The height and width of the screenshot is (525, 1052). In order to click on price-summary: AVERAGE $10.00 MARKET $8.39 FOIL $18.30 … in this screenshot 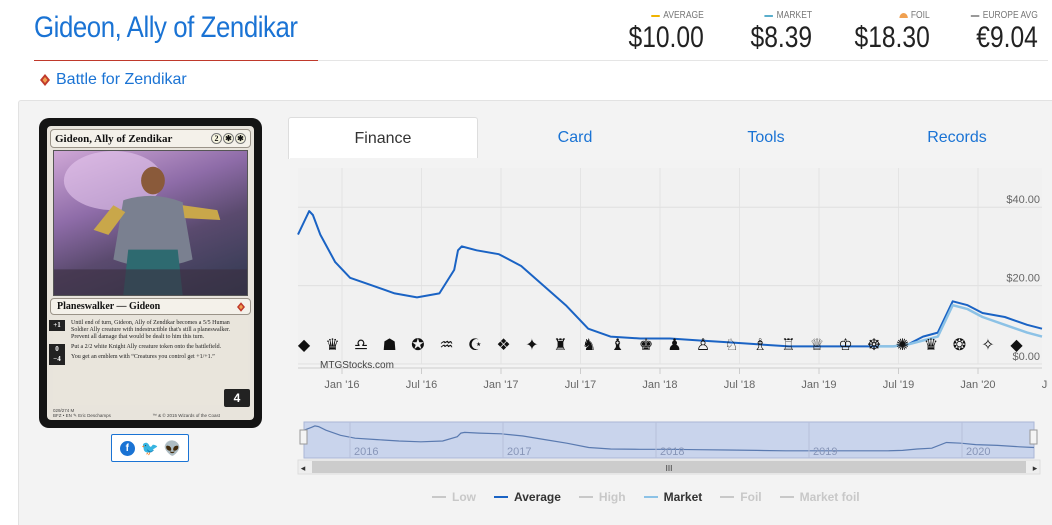, I will do `click(830, 35)`.